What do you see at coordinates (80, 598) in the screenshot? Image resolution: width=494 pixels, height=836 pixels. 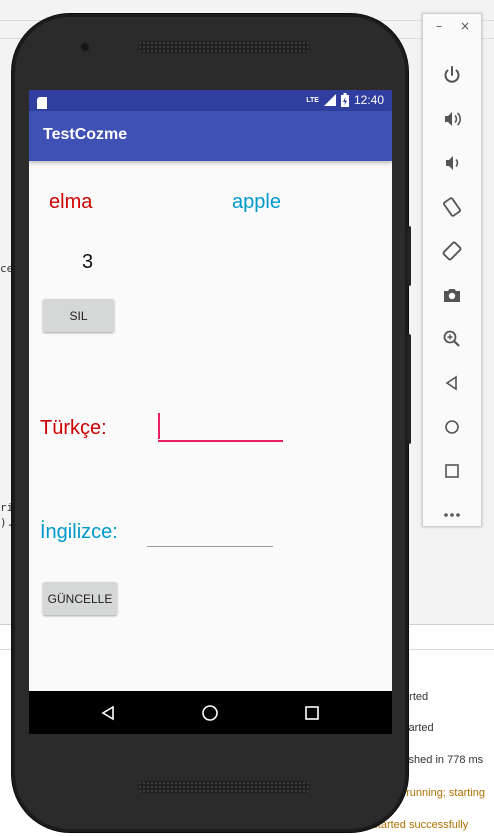 I see `update-button: GÜNCELLE` at bounding box center [80, 598].